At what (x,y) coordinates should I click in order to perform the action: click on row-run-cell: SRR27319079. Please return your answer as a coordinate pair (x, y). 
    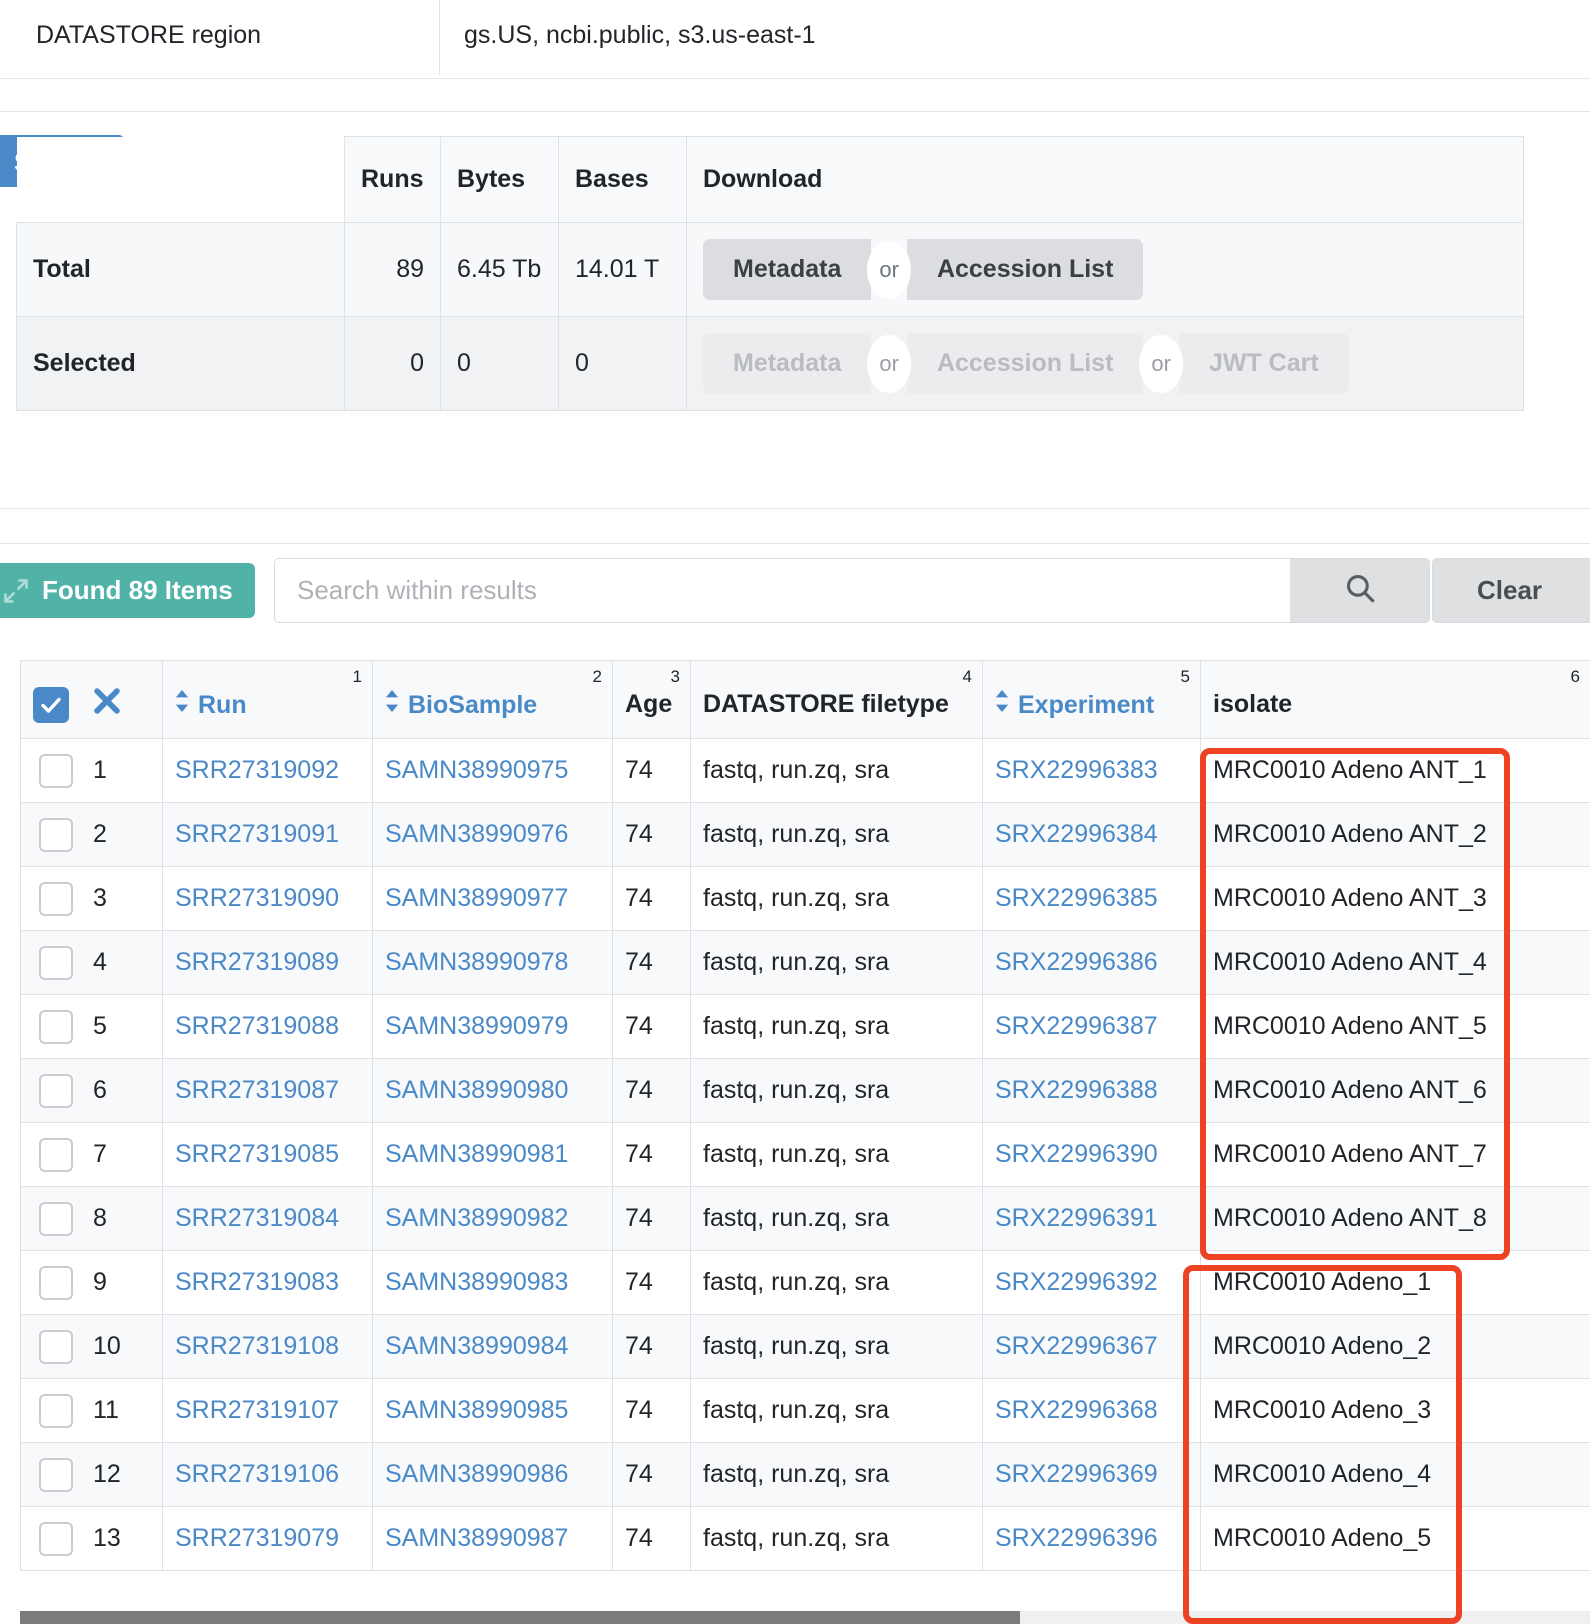
    Looking at the image, I should click on (267, 1538).